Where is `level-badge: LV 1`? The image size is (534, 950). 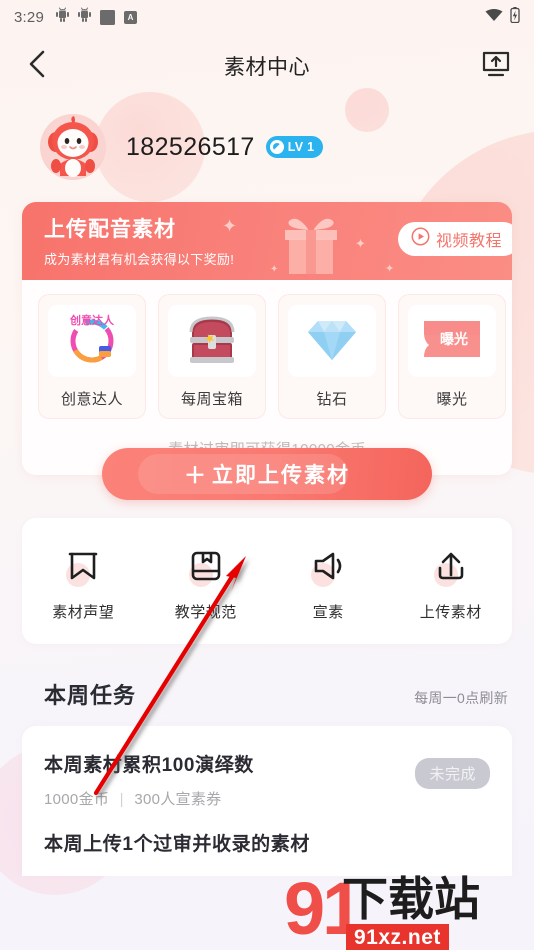 level-badge: LV 1 is located at coordinates (294, 147).